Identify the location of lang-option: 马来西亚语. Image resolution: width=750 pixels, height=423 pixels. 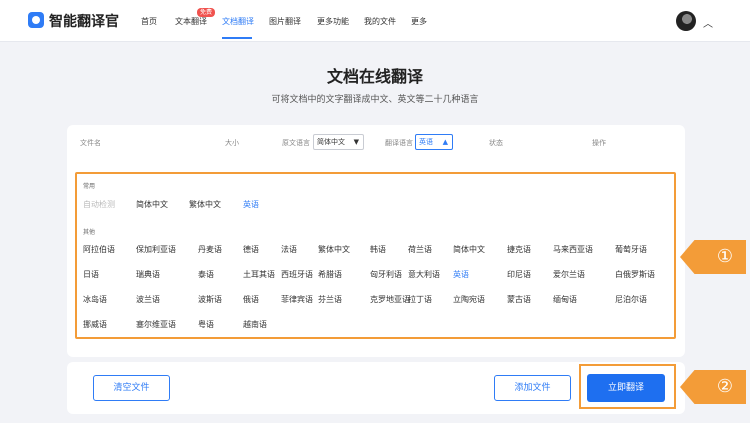
(573, 249).